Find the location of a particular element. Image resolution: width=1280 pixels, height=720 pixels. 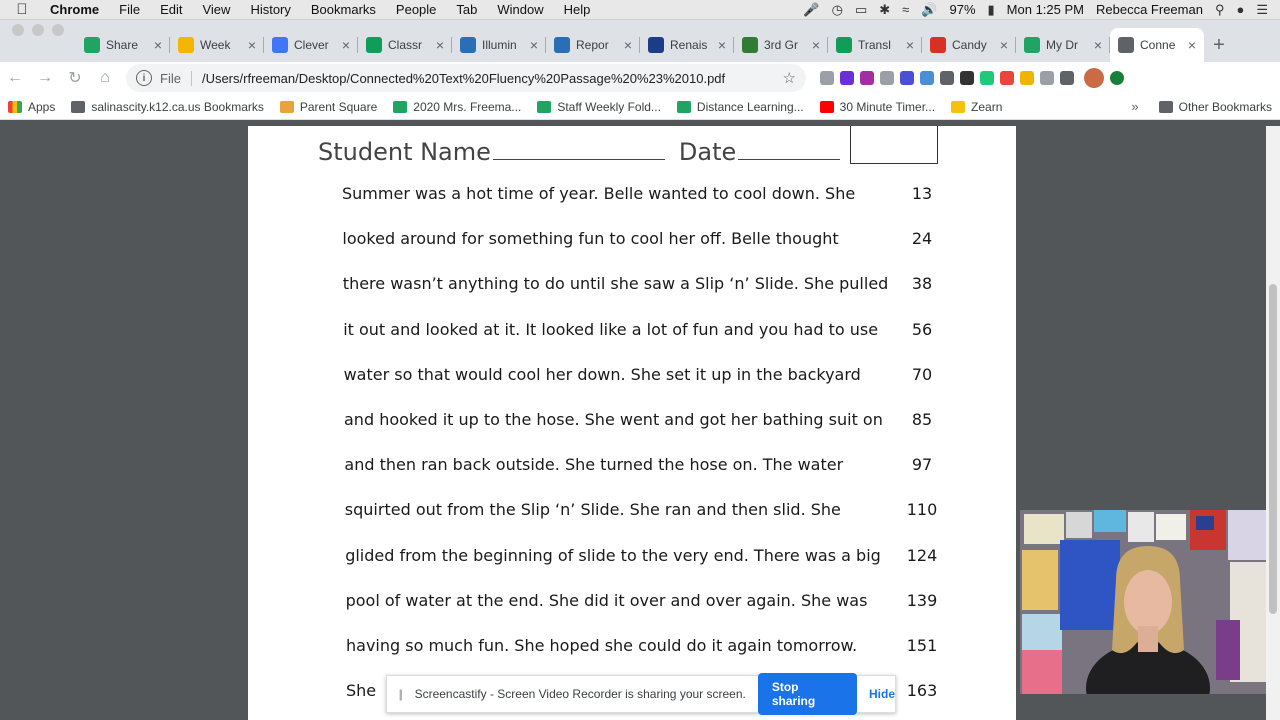

hide-button: Hide is located at coordinates (882, 694).